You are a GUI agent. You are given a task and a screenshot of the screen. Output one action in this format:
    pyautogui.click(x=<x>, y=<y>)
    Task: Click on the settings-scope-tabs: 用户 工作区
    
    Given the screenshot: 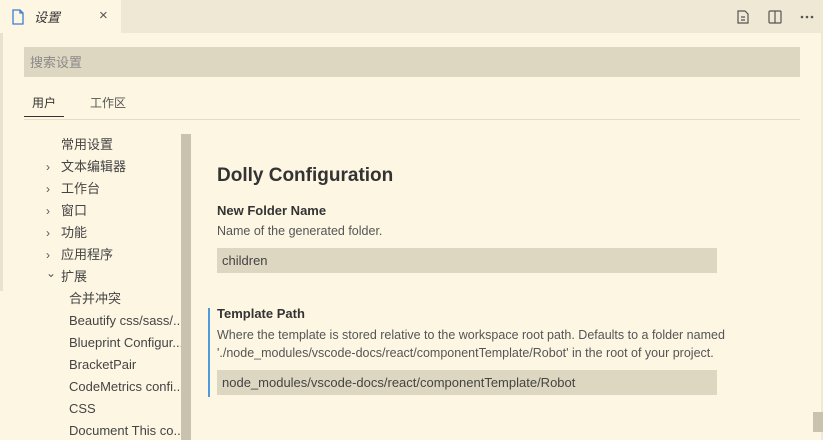 What is the action you would take?
    pyautogui.click(x=88, y=105)
    